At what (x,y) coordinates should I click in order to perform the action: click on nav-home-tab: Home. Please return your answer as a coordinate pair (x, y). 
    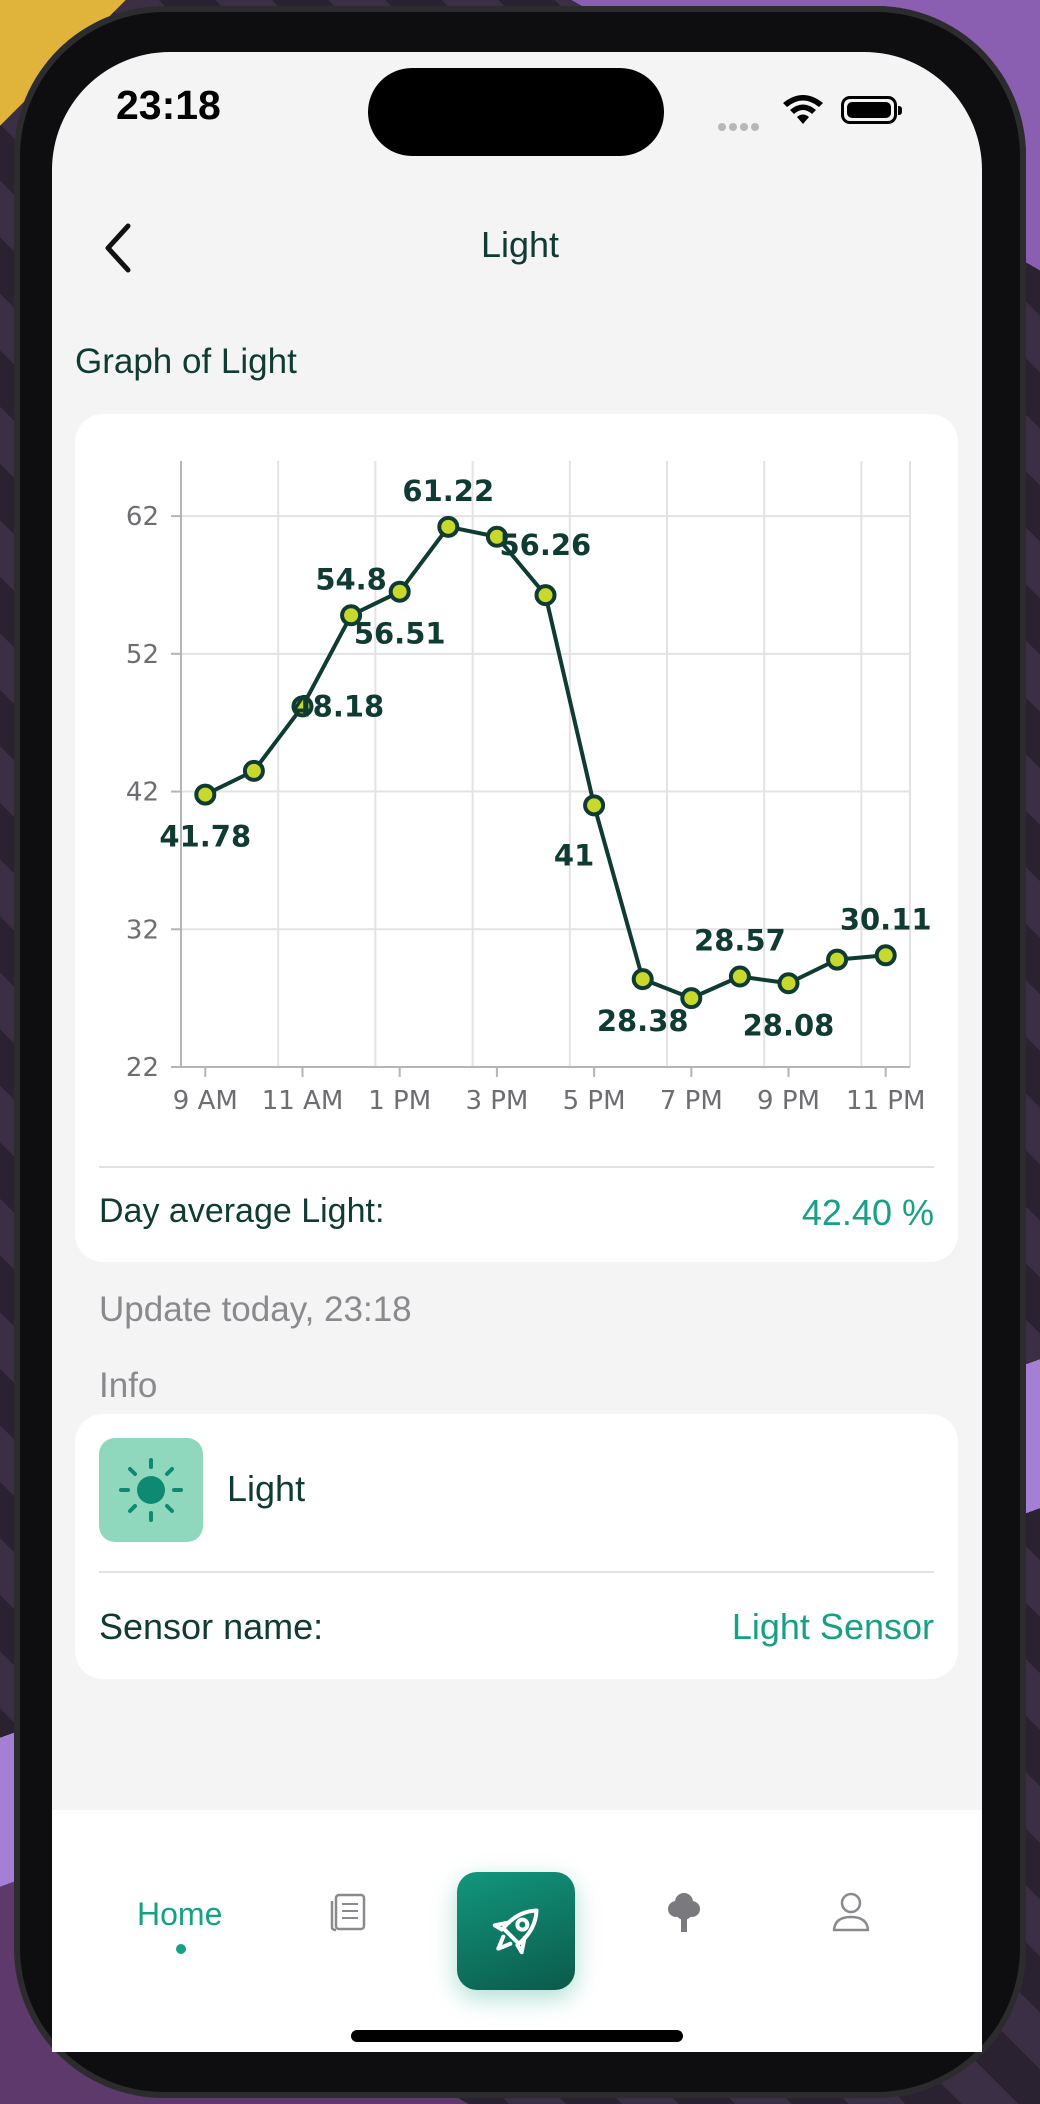
    Looking at the image, I should click on (179, 1914).